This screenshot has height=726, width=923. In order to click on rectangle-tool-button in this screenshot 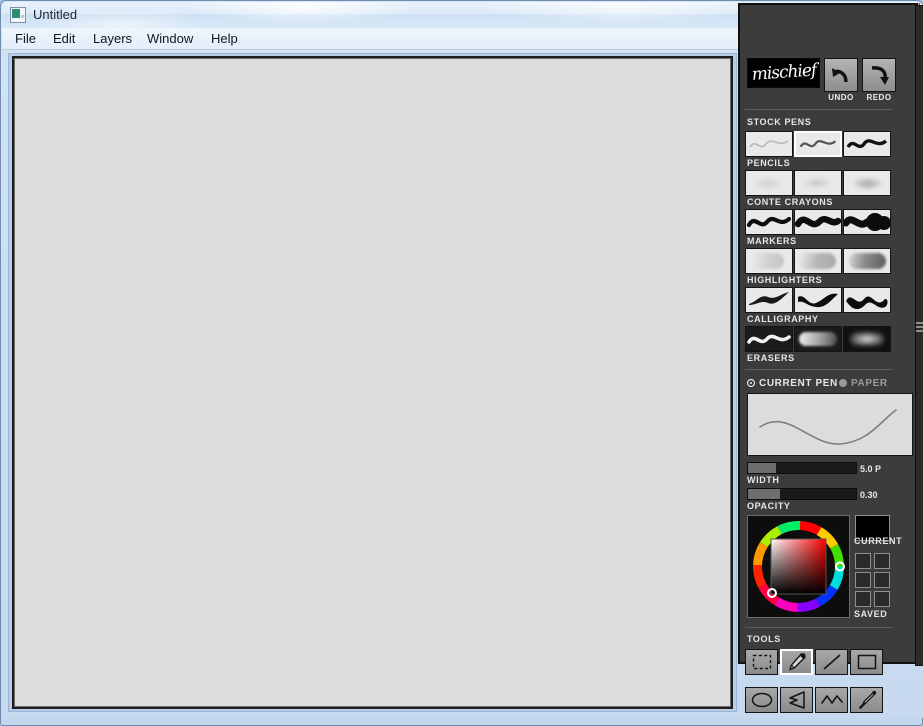, I will do `click(866, 662)`.